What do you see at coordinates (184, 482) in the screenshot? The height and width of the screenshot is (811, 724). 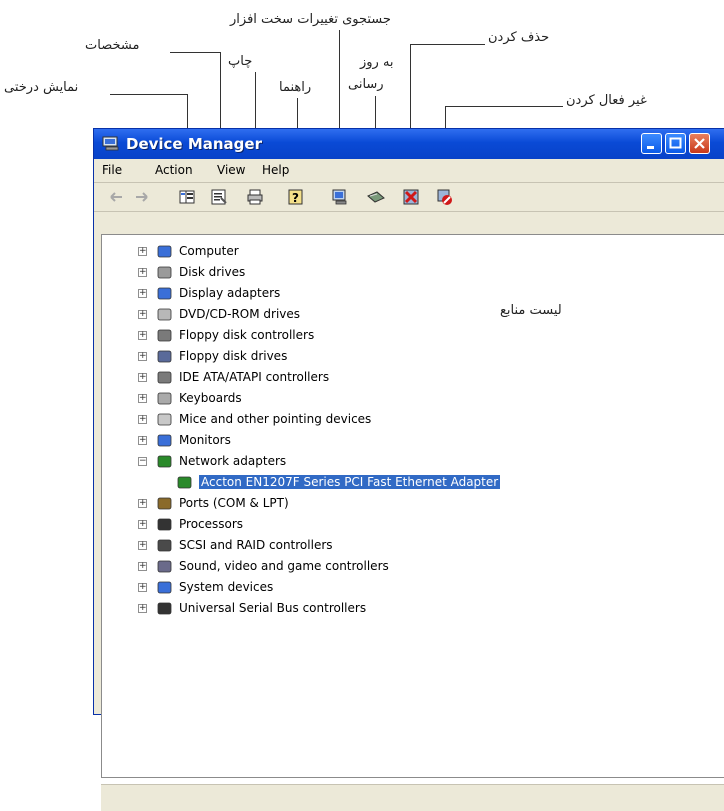 I see `network-card-icon` at bounding box center [184, 482].